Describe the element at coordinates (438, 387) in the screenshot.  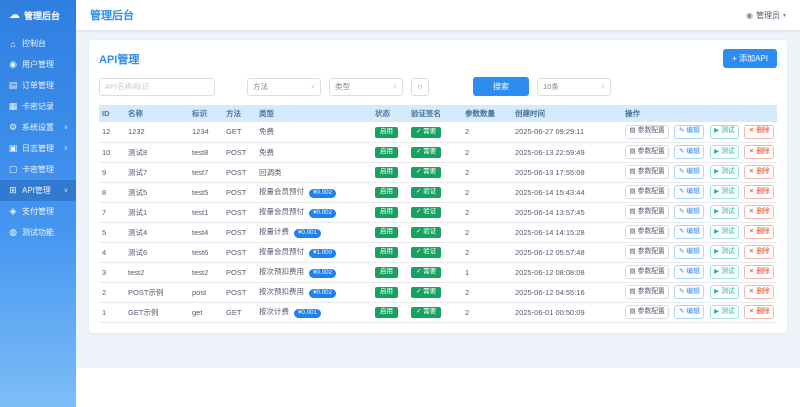
I see `bottom-whitespace` at that location.